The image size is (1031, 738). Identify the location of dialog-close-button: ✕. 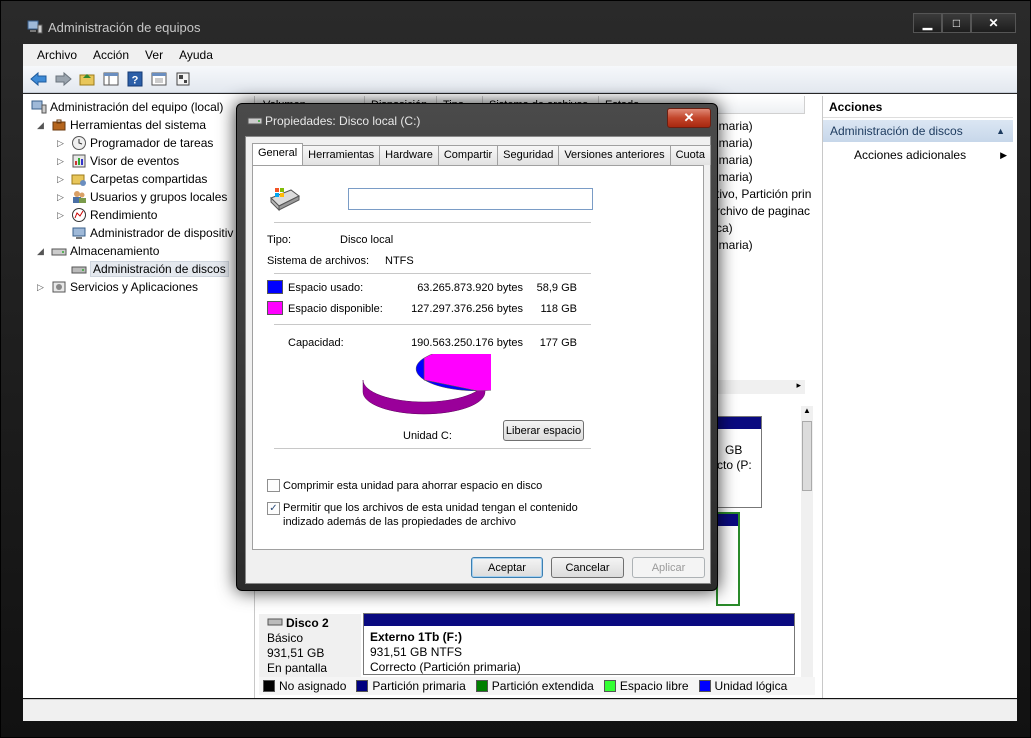
(689, 118).